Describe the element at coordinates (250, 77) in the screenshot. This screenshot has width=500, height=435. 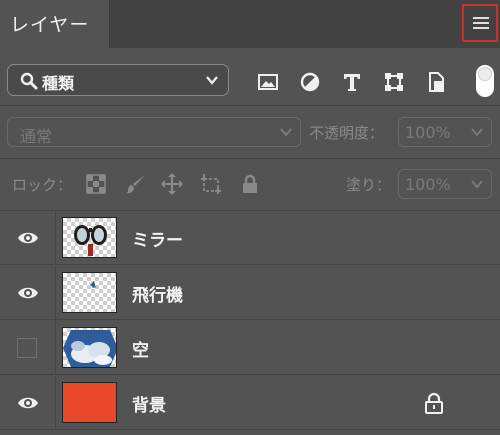
I see `layer-filter-row: 種類` at that location.